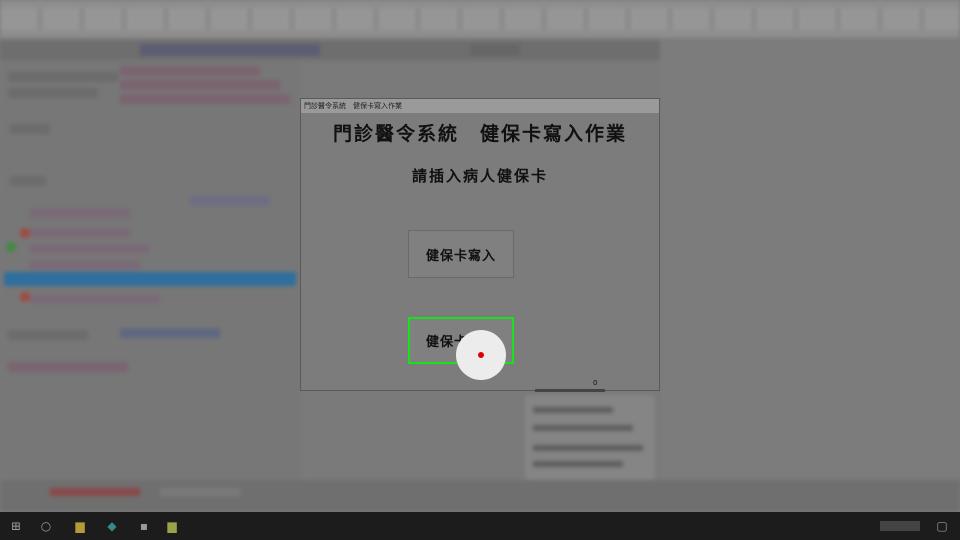 The image size is (960, 540). Describe the element at coordinates (172, 526) in the screenshot. I see `active-app-icon: ▆` at that location.